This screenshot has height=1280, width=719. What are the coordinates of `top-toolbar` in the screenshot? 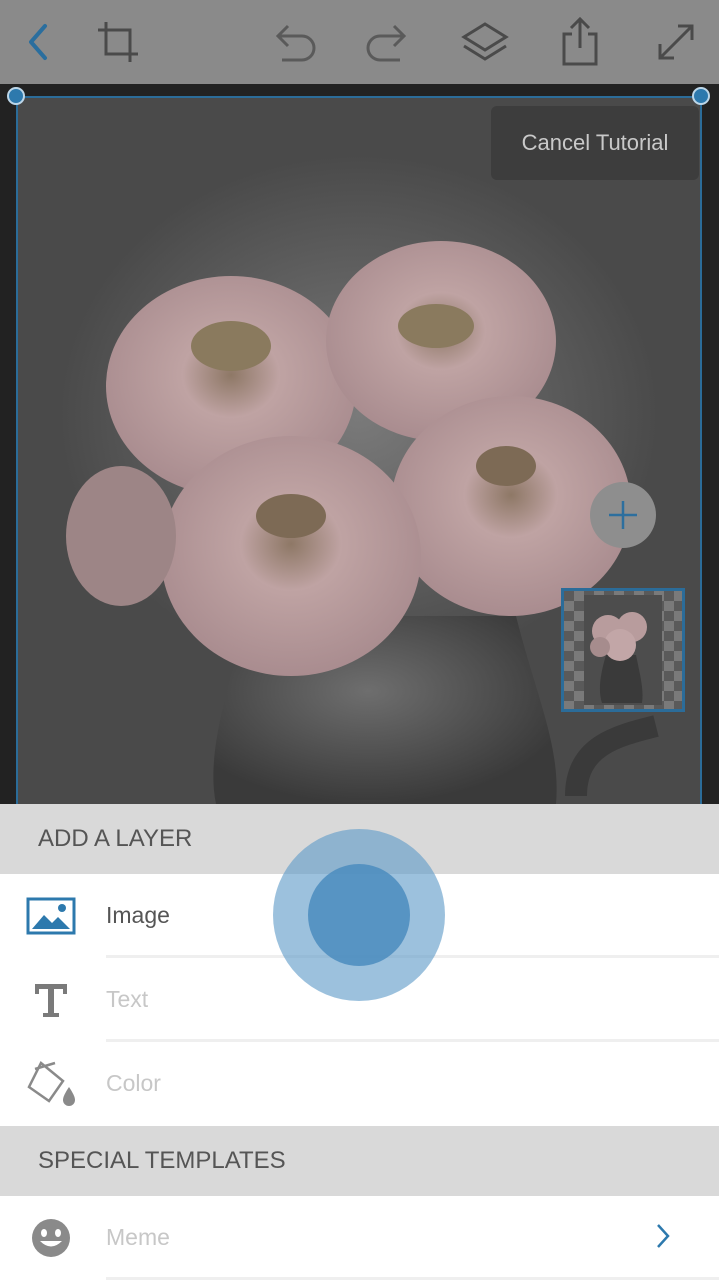 It's located at (359, 42).